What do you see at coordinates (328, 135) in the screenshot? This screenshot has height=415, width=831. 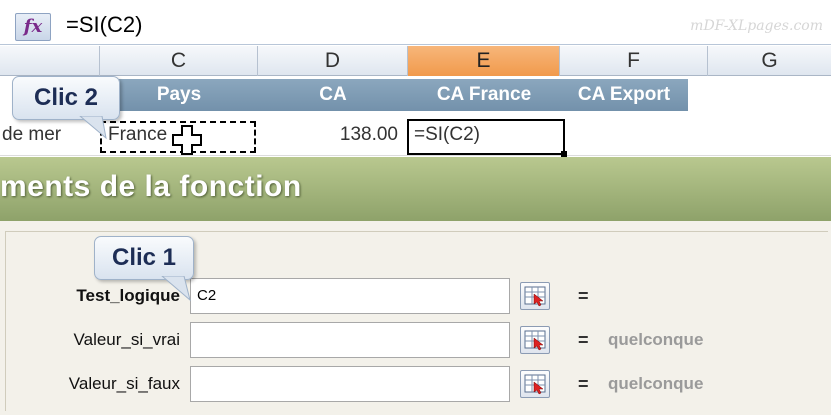 I see `cell-ca: 138.00` at bounding box center [328, 135].